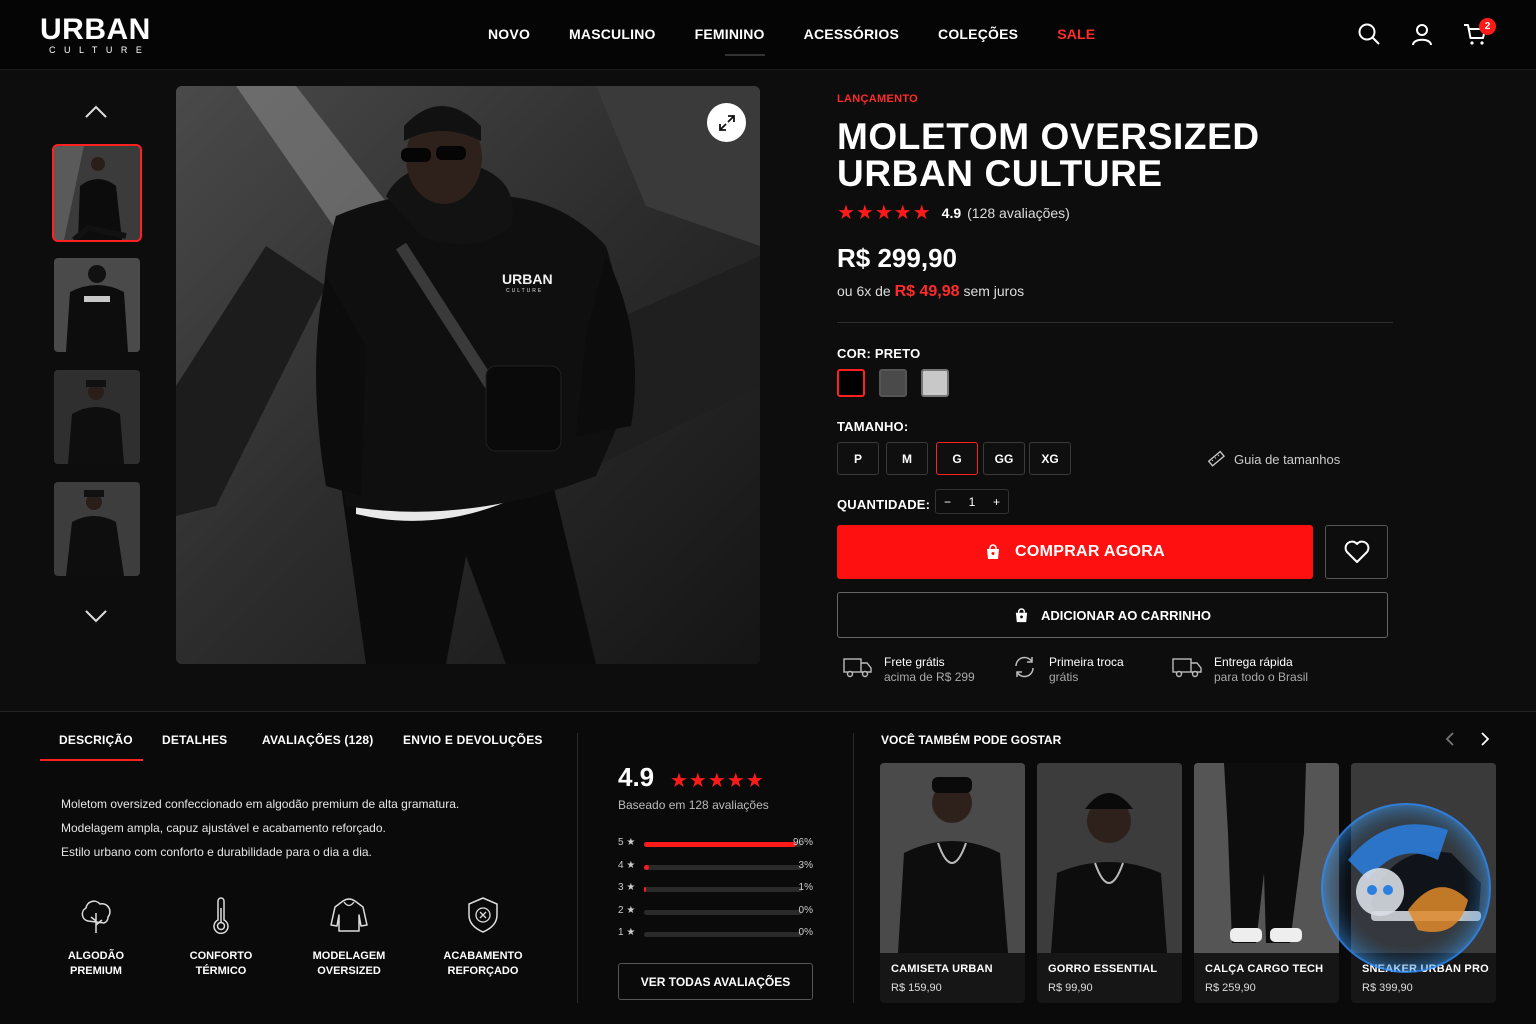 Image resolution: width=1536 pixels, height=1024 pixels. I want to click on color-swatch-gray, so click(893, 383).